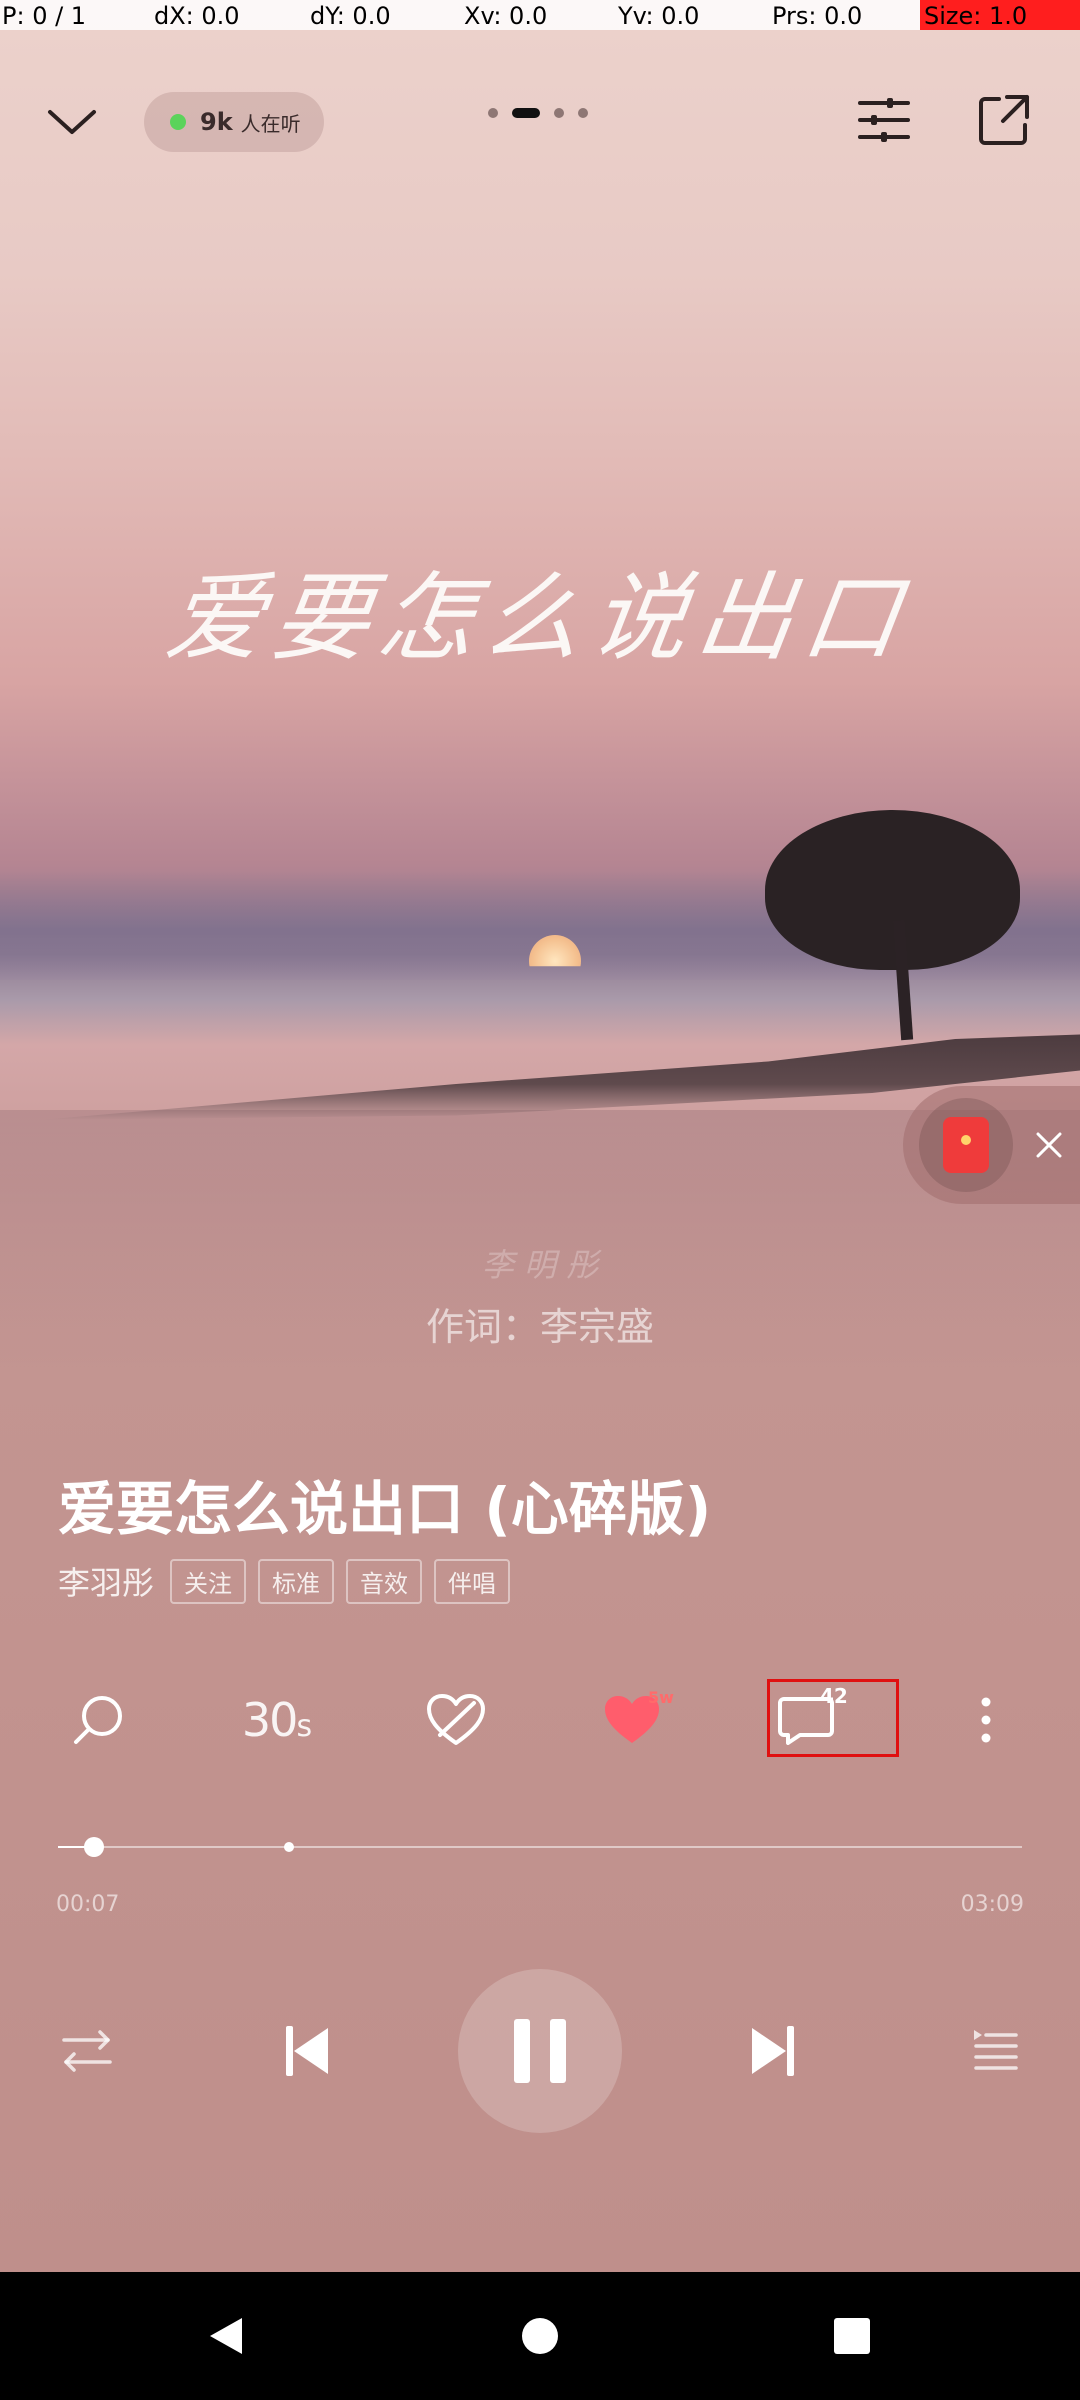 Image resolution: width=1080 pixels, height=2400 pixels. Describe the element at coordinates (661, 1697) in the screenshot. I see `like-count-badge: 5w` at that location.